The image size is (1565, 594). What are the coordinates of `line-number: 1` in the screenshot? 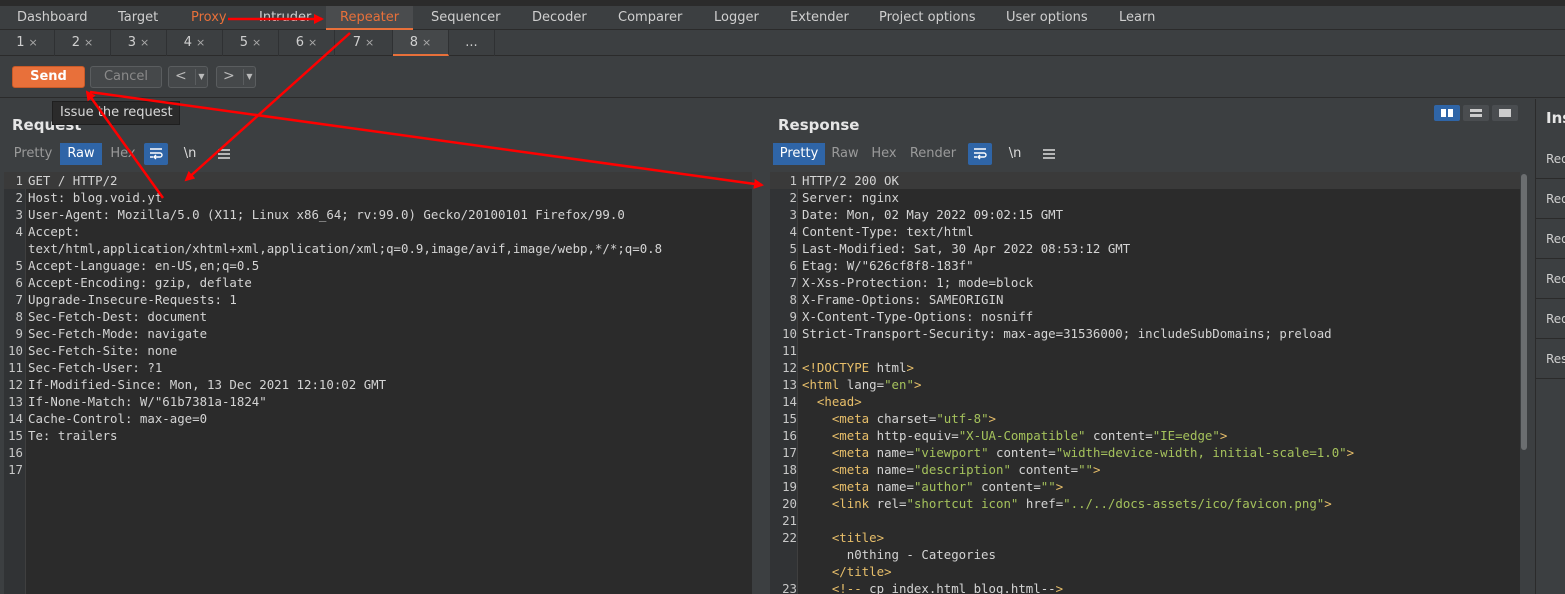 It's located at (793, 180).